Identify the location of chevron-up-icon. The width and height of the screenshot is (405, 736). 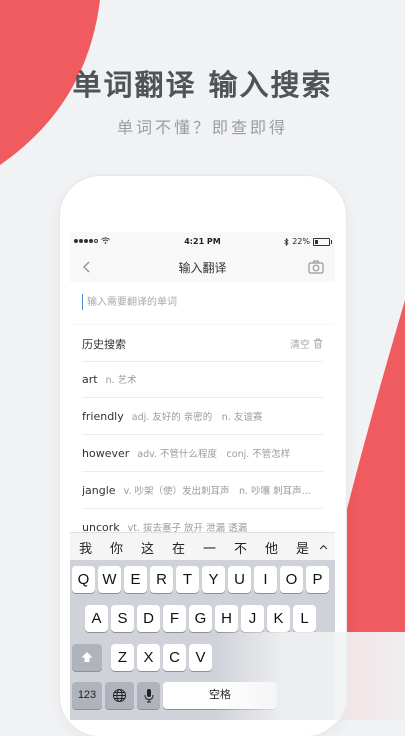
(323, 547).